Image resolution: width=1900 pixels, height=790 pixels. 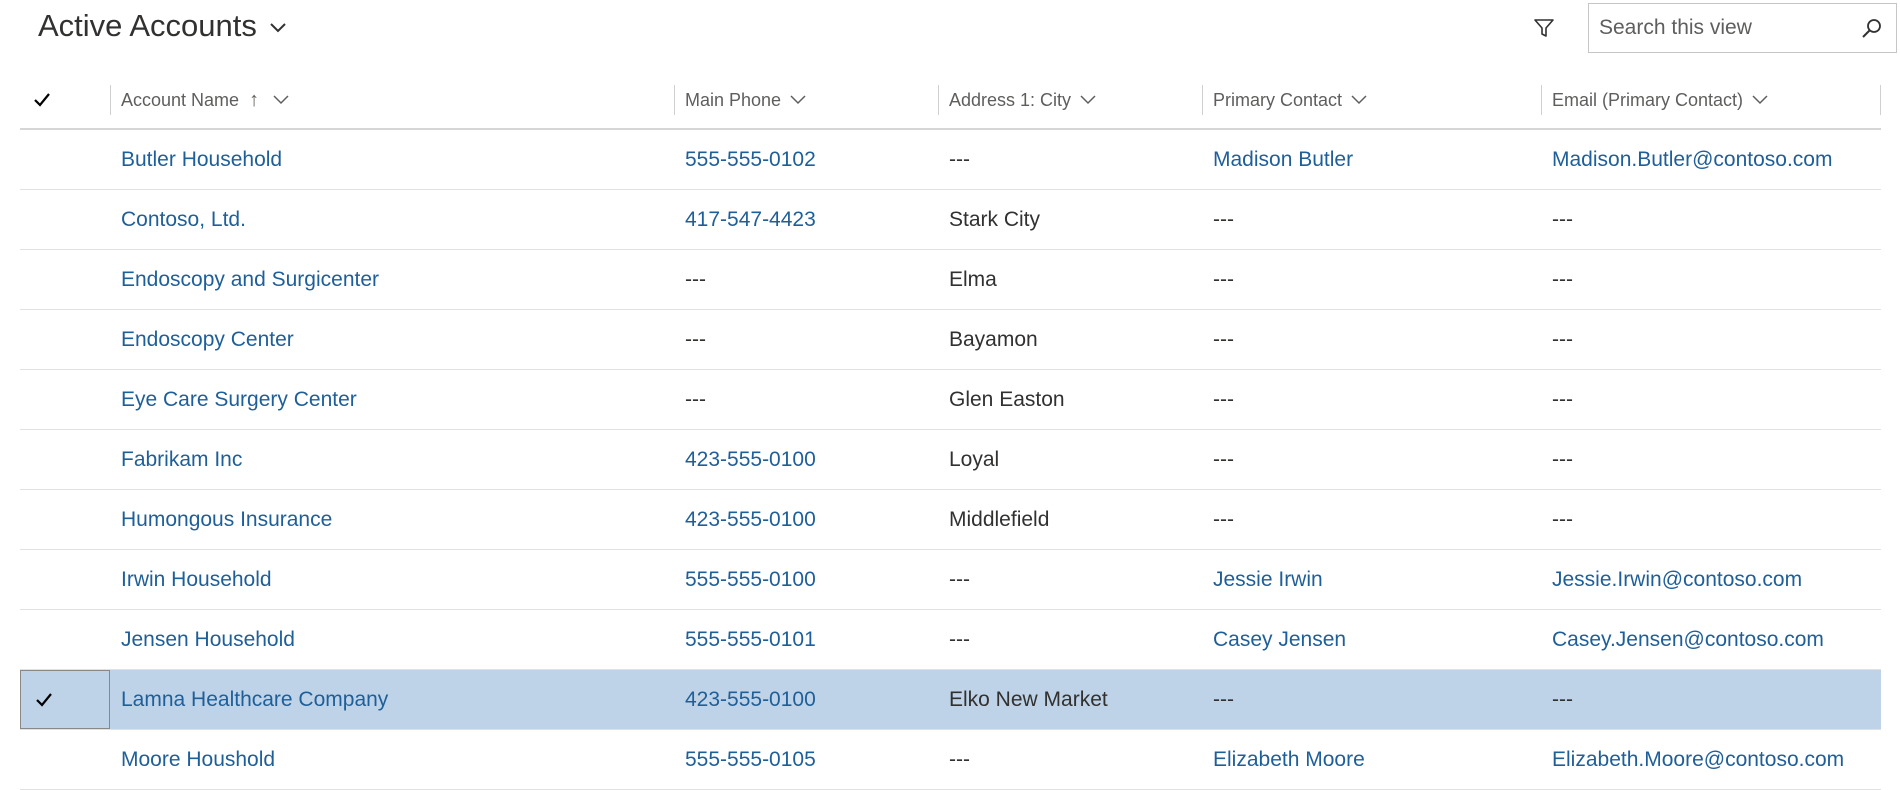 What do you see at coordinates (750, 759) in the screenshot?
I see `main-phone: 555-555-0105` at bounding box center [750, 759].